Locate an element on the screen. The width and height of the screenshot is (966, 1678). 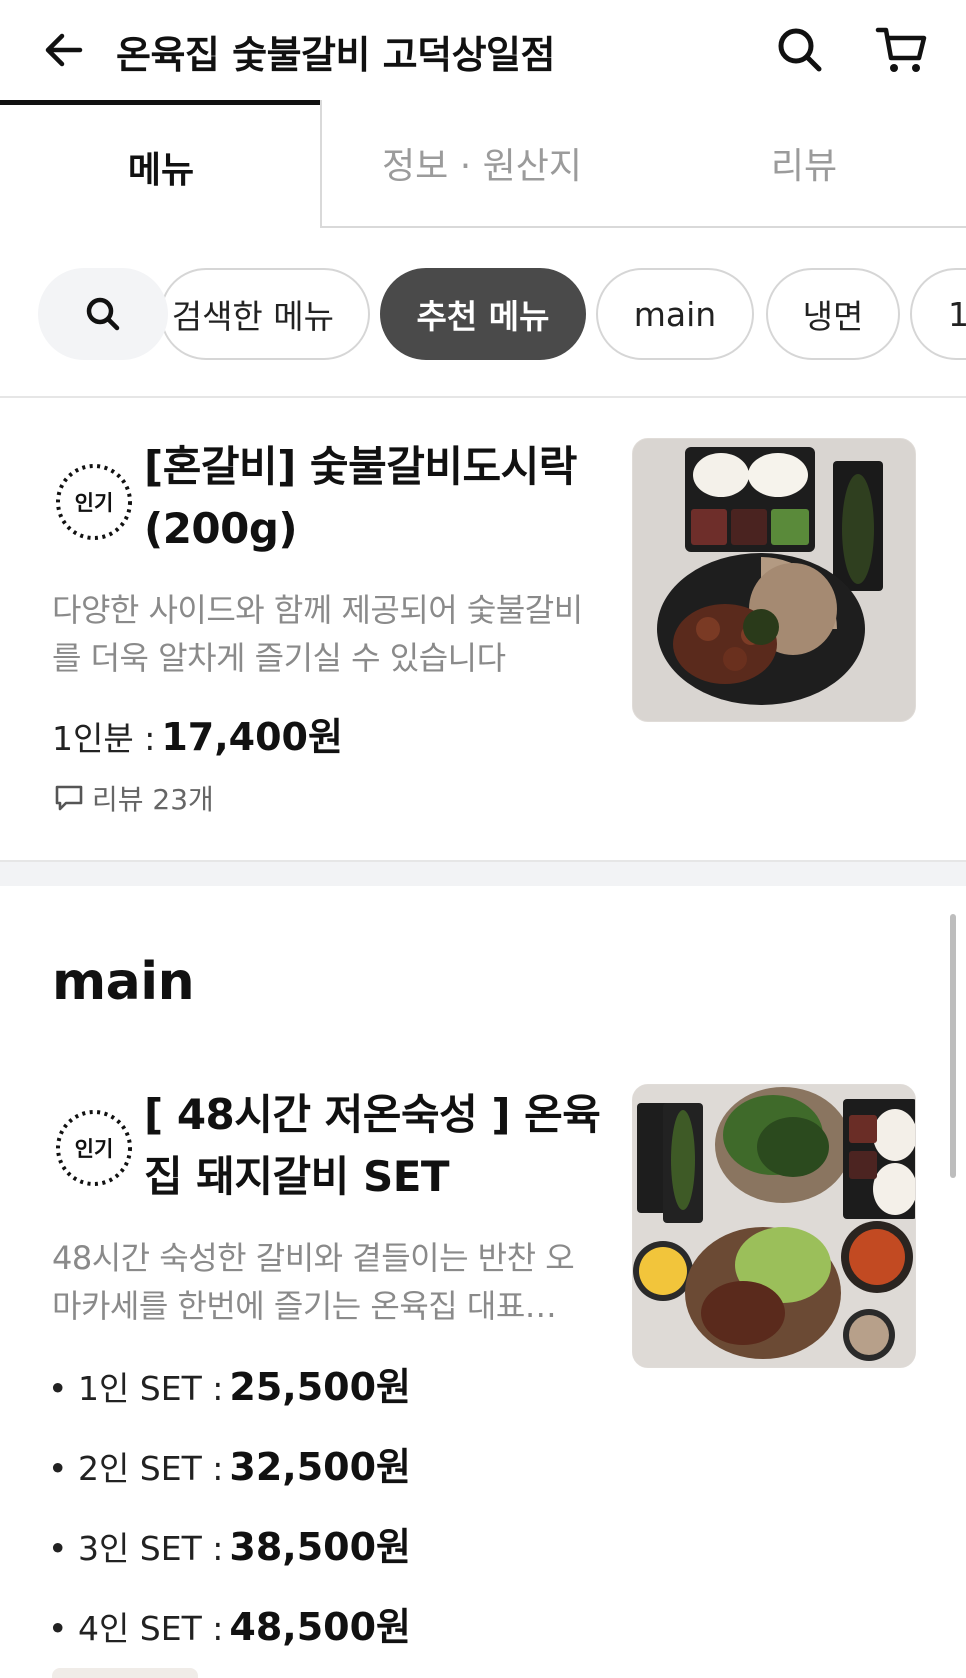
tab-bar: 메뉴 정보 · 원산지 리뷰 is located at coordinates (483, 164).